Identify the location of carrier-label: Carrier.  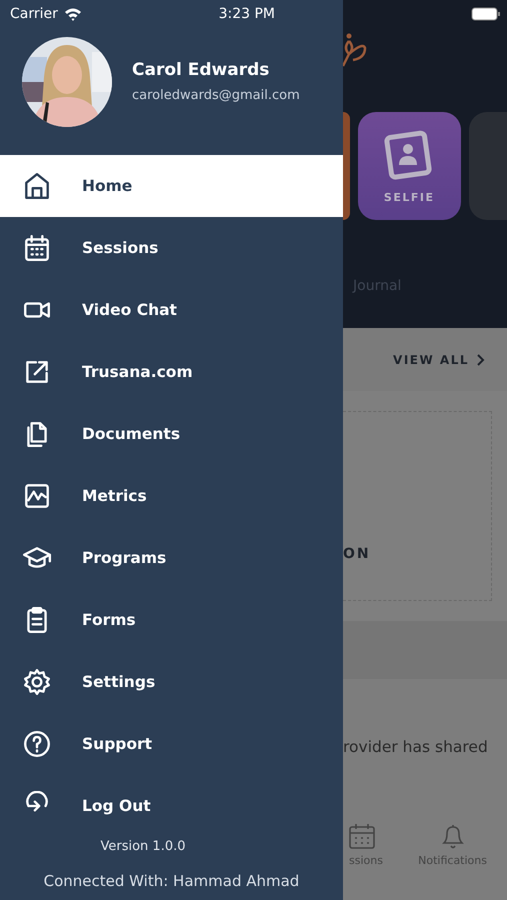
(34, 14).